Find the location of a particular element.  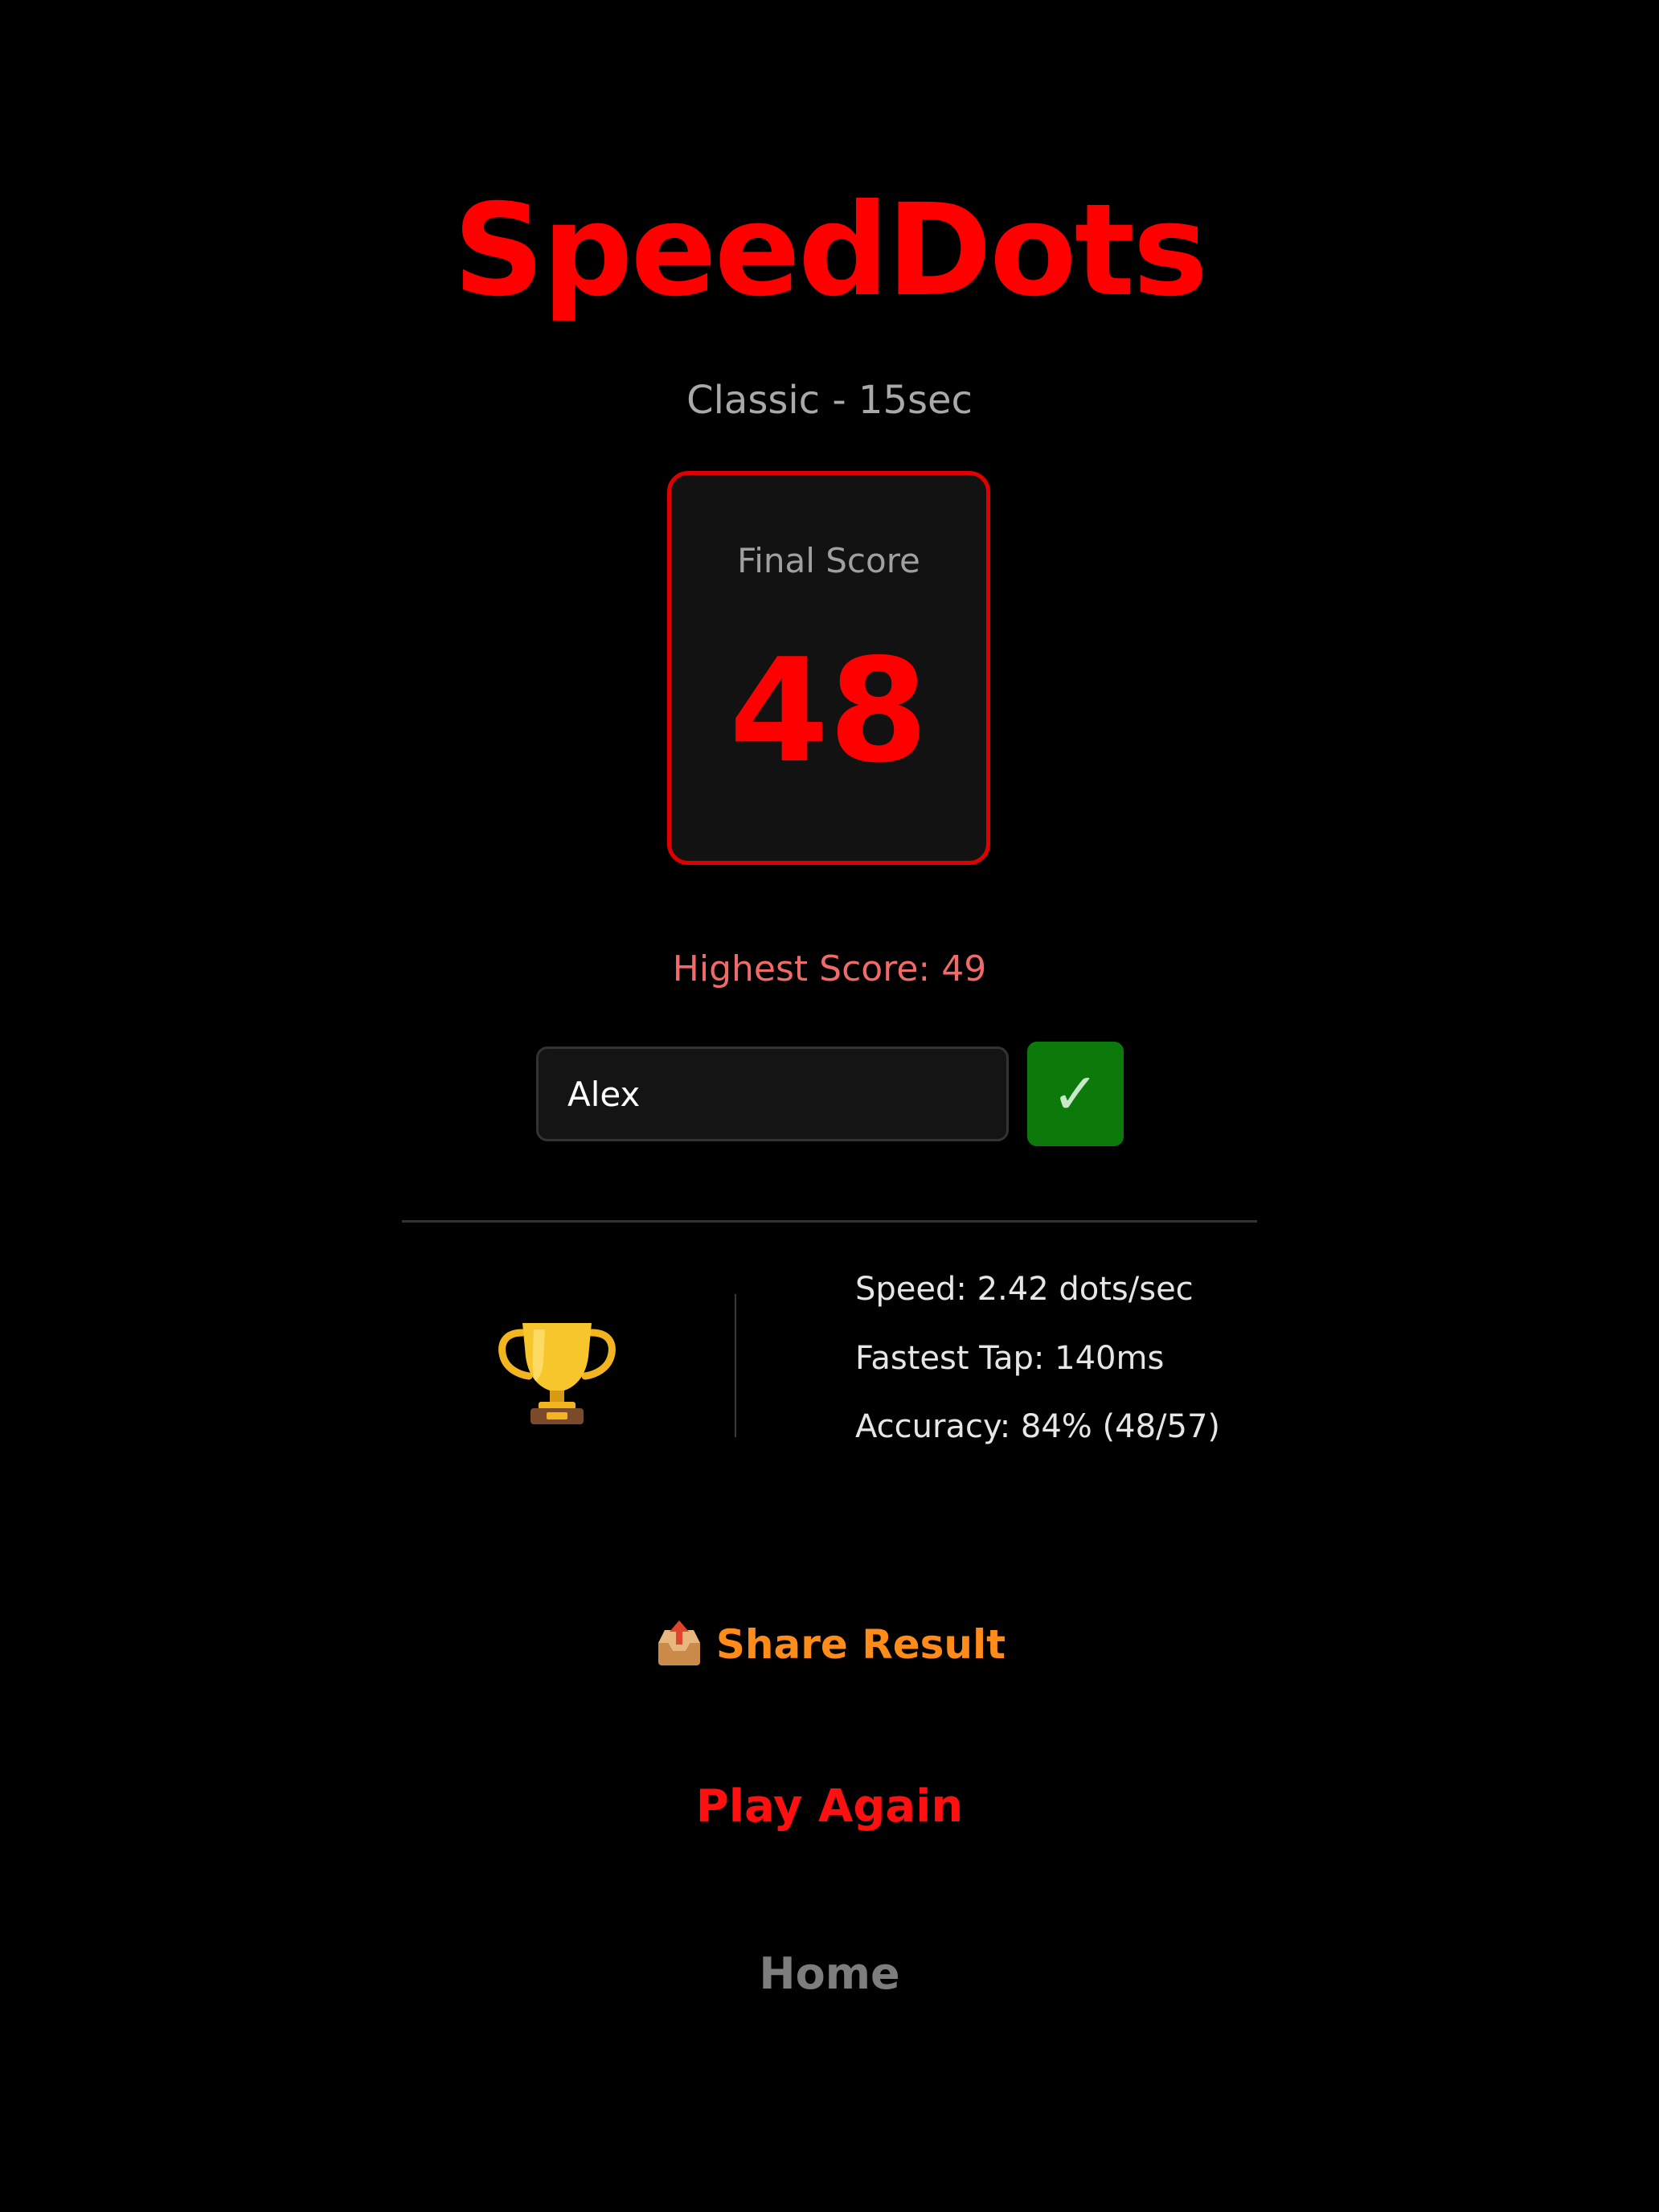

trophy-icon is located at coordinates (557, 1373).